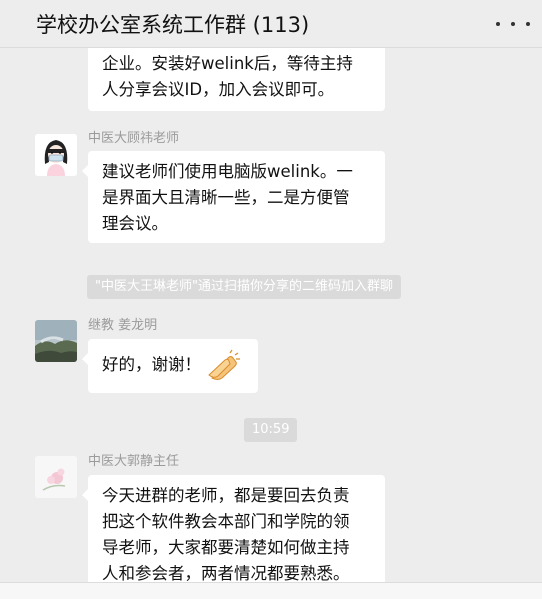 Image resolution: width=542 pixels, height=599 pixels. I want to click on message-bubble: 企业。安装好welink后，等待主持 人分享会议ID，加入会议即可。, so click(236, 79).